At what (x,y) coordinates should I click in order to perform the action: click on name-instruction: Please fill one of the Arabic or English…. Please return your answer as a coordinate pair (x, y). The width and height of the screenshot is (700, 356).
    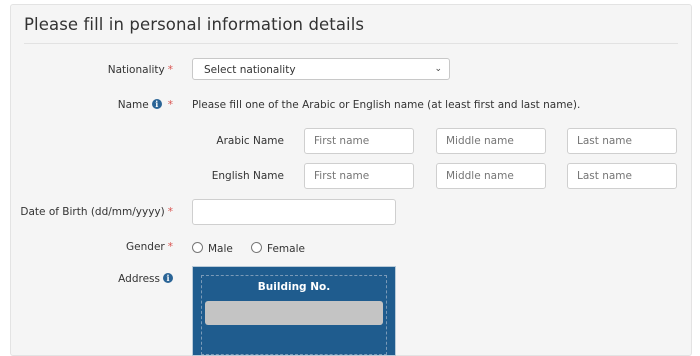
    Looking at the image, I should click on (386, 105).